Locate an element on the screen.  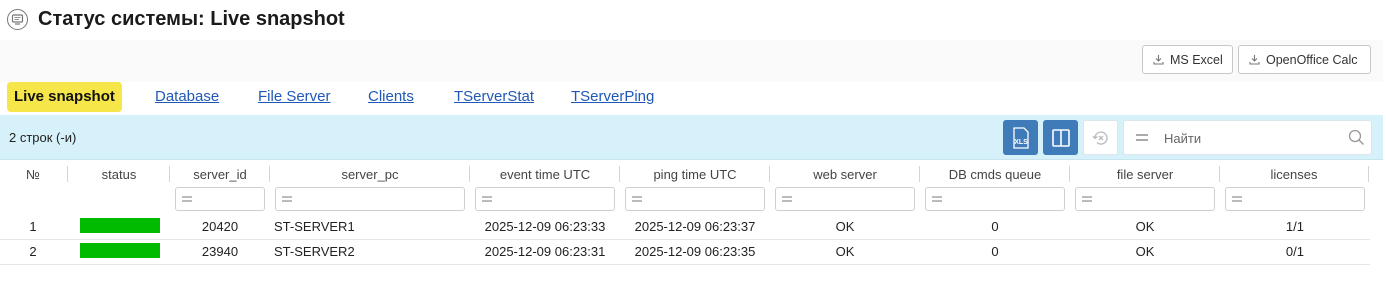
export-bar: MS Excel OpenOffice Calc is located at coordinates (691, 61).